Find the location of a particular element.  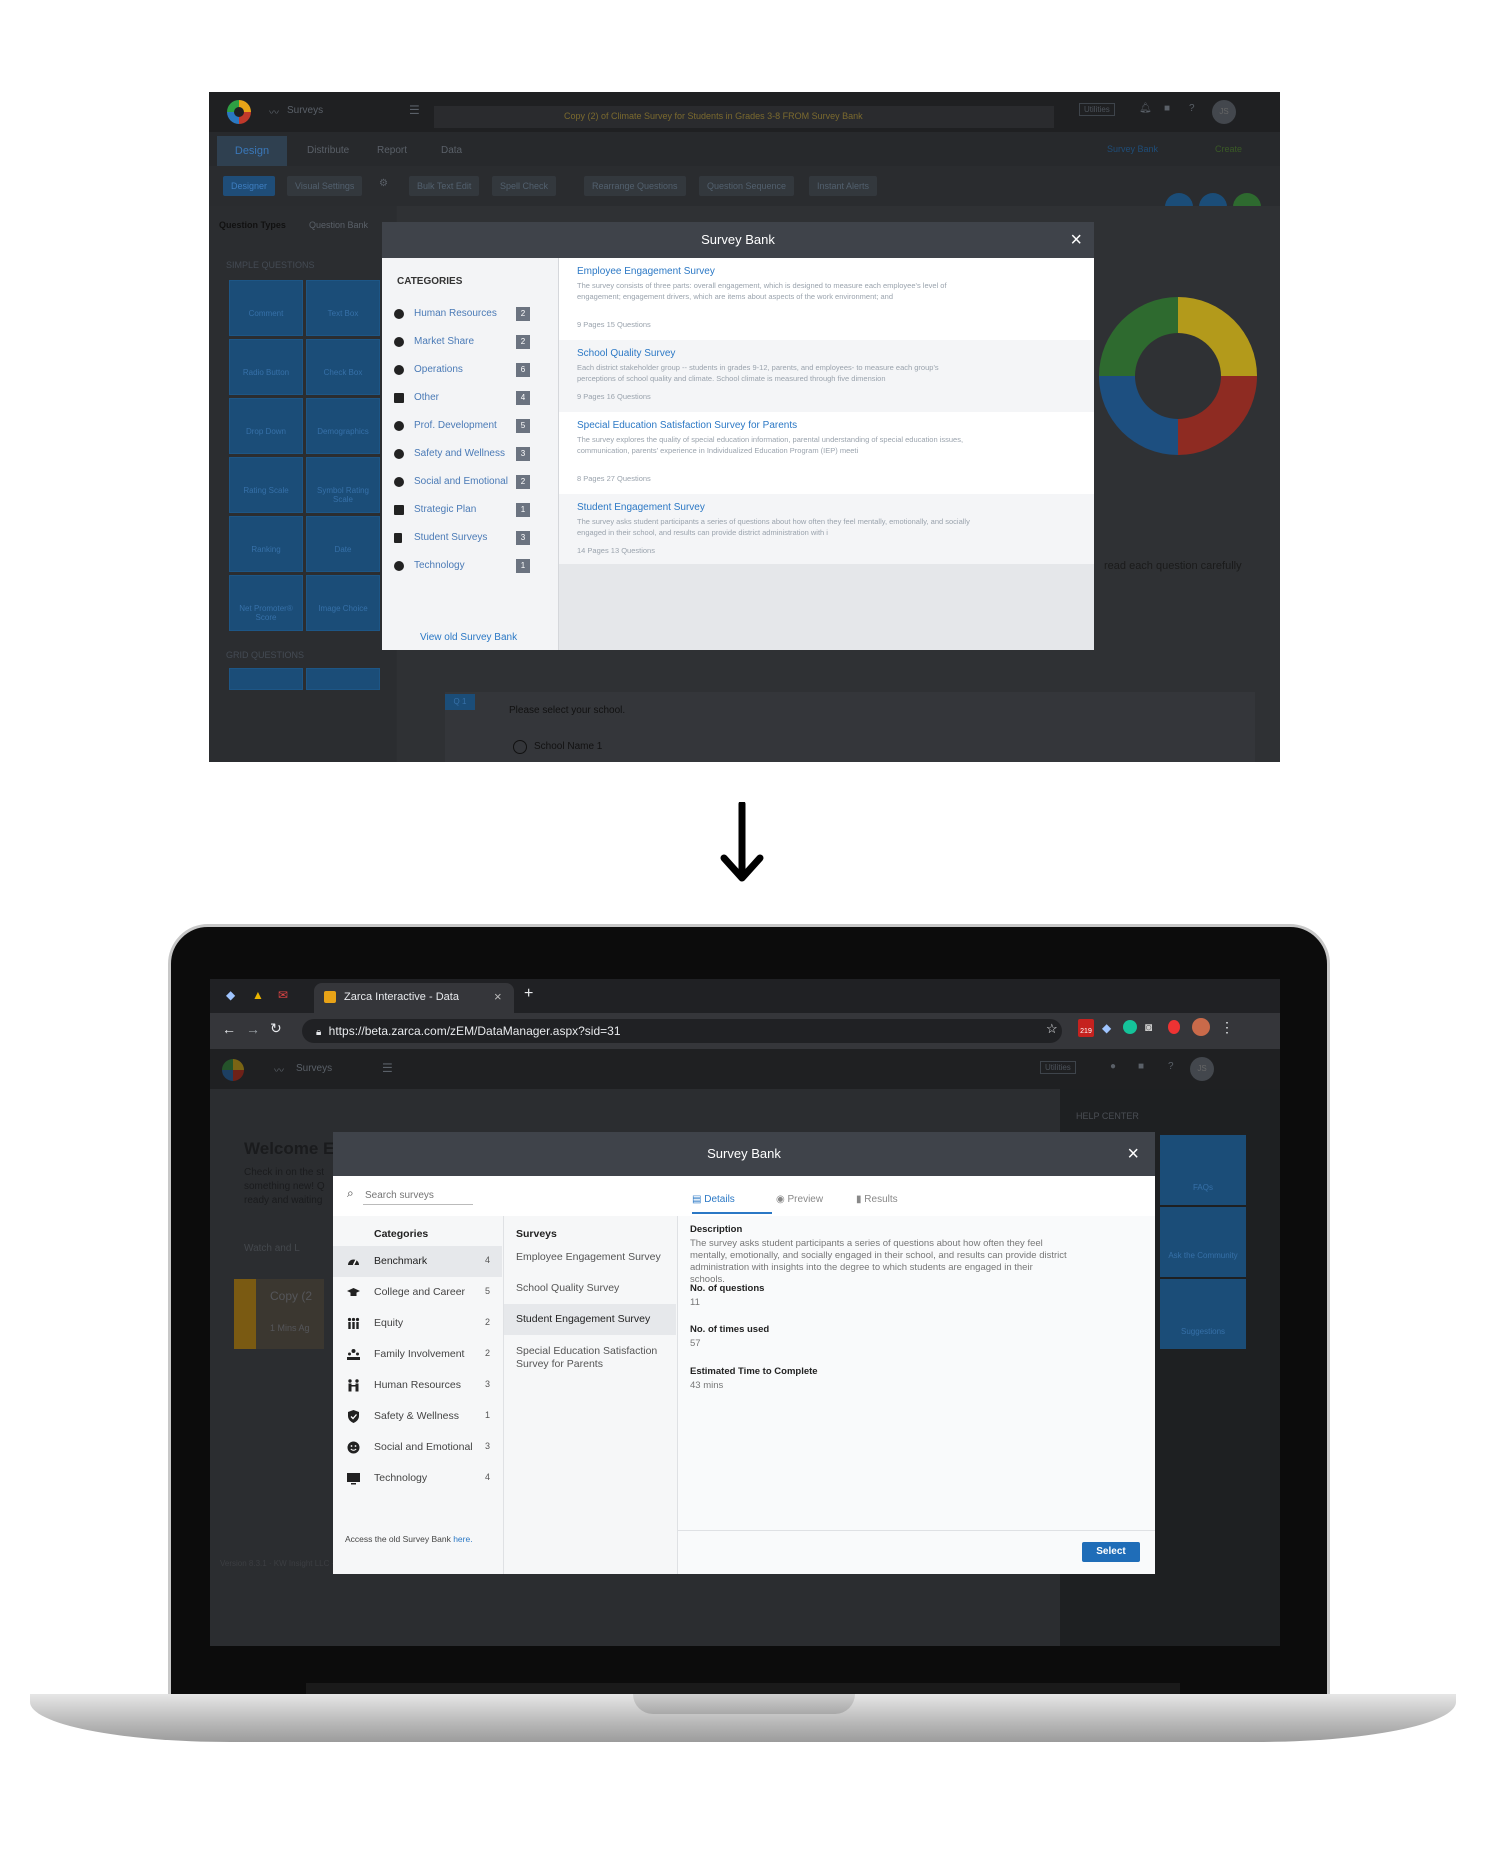

tile-drop-down: Drop Down is located at coordinates (266, 426).